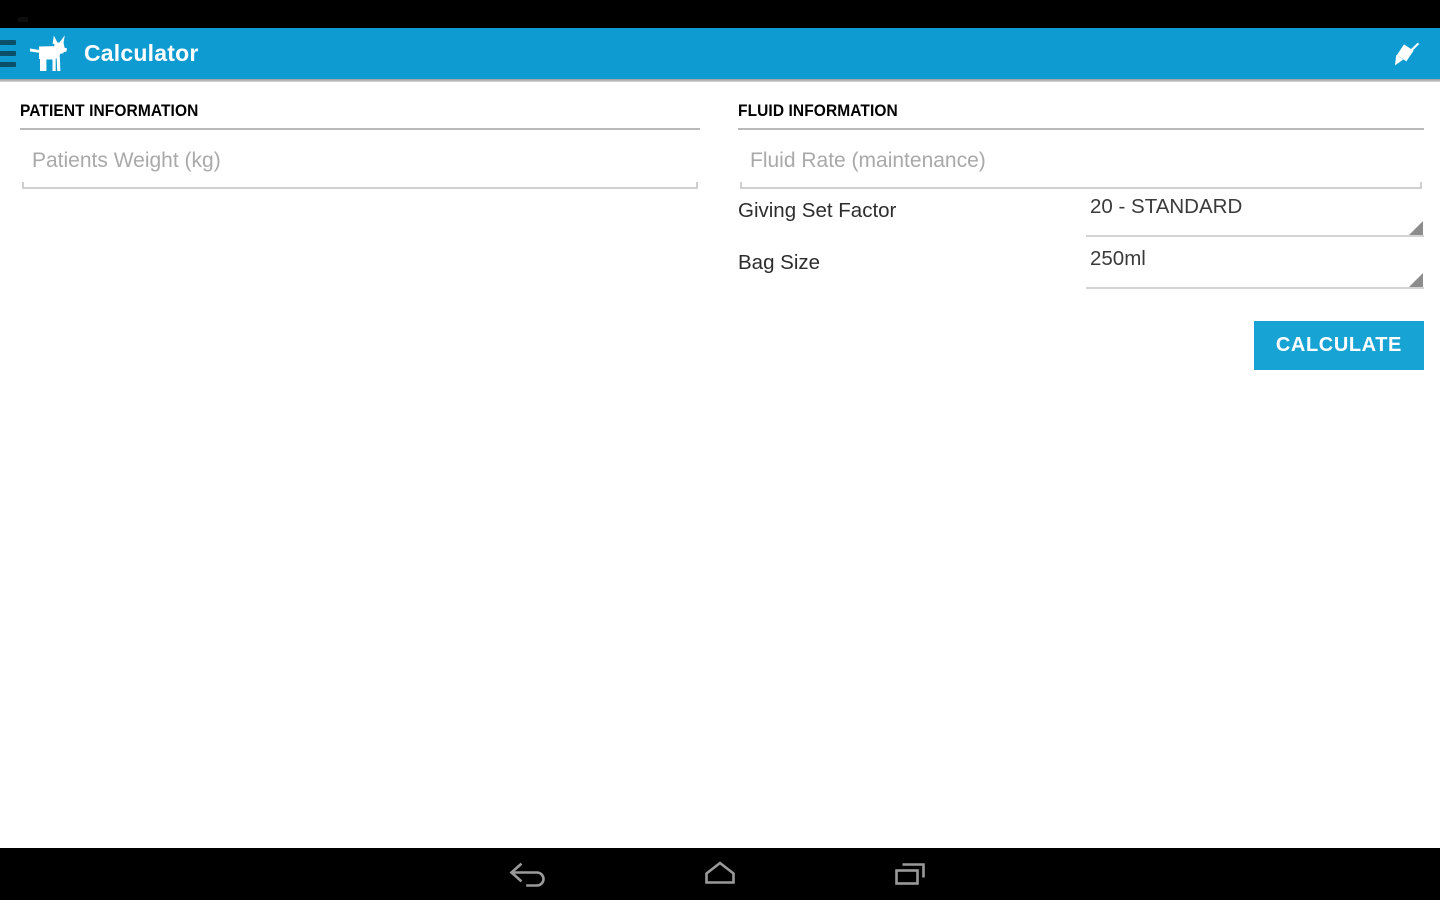  I want to click on hamburger-menu-icon, so click(8, 54).